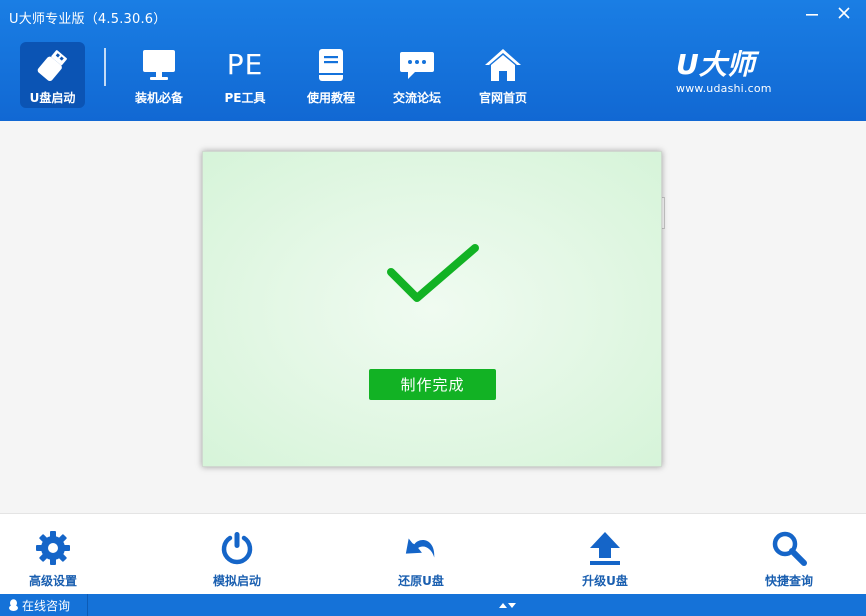 The height and width of the screenshot is (616, 866). Describe the element at coordinates (236, 581) in the screenshot. I see `tool-label: 模拟启动` at that location.